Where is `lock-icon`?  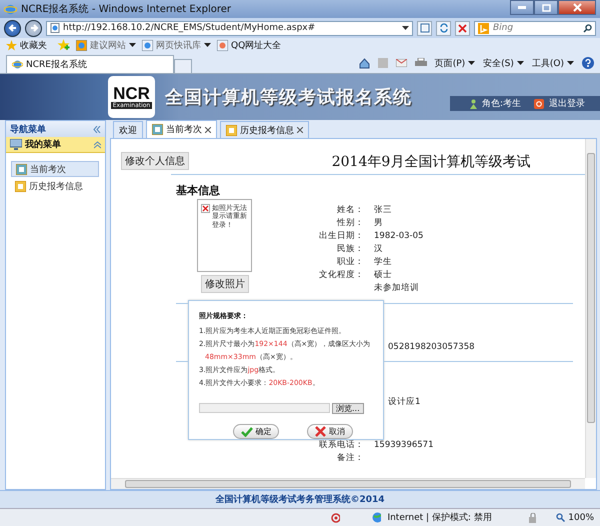 lock-icon is located at coordinates (532, 517).